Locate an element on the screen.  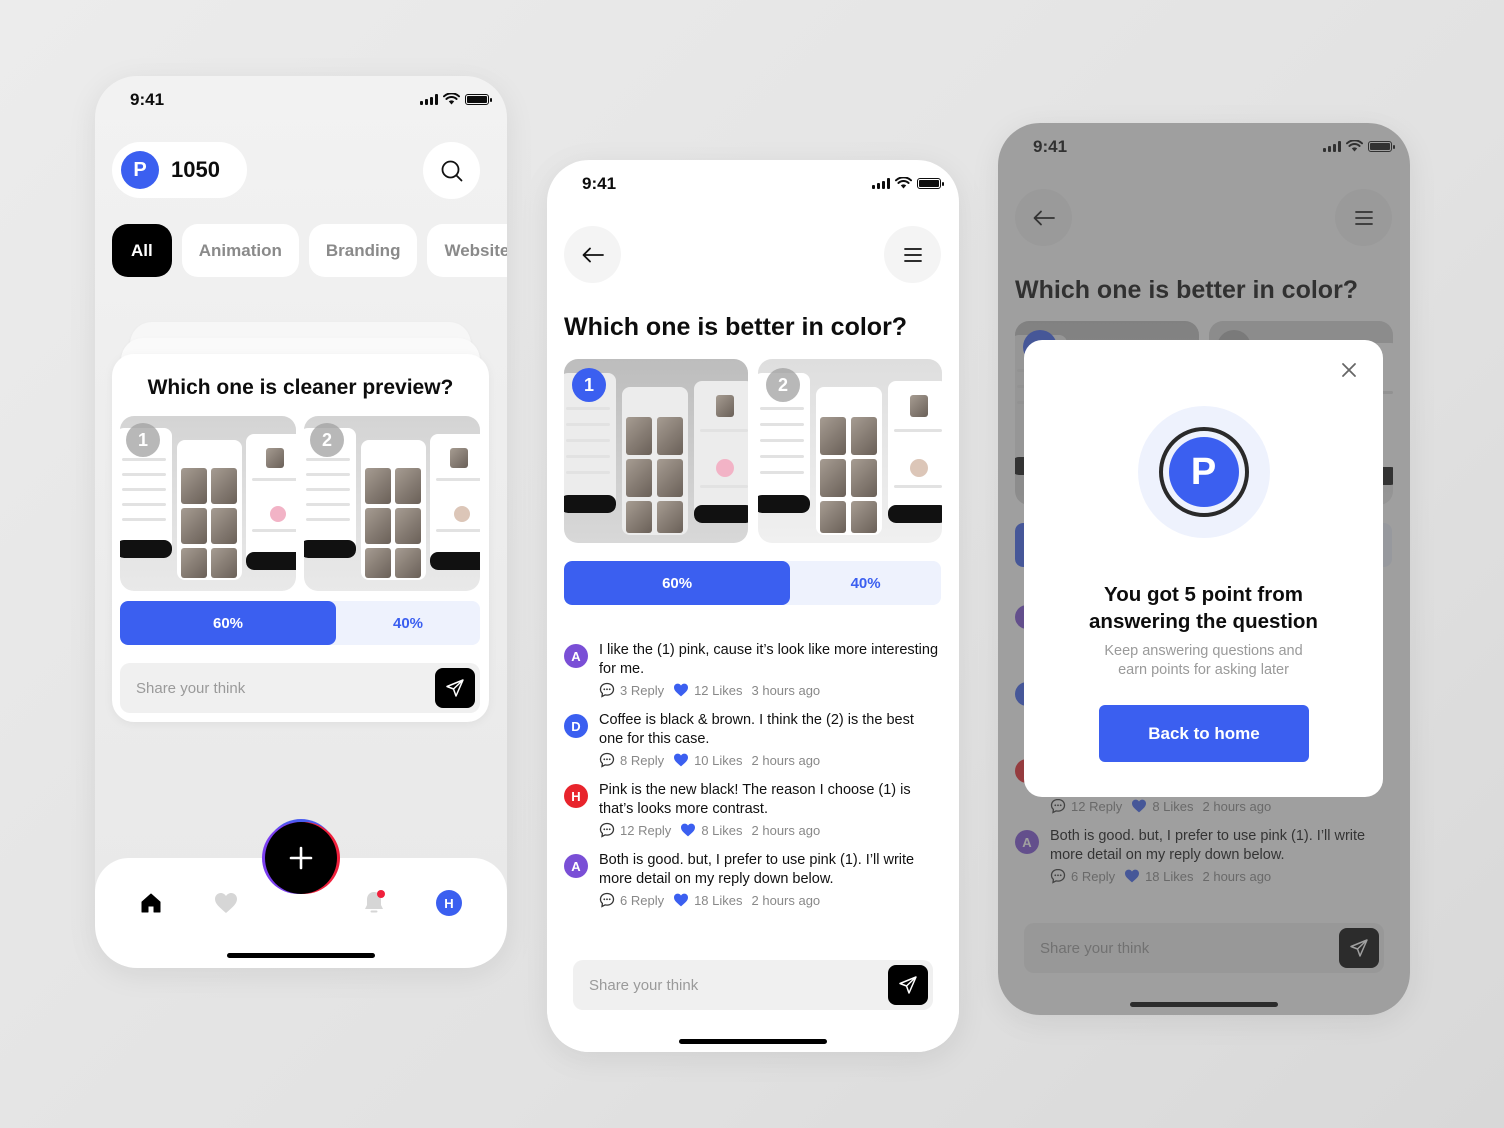
like-button: 18 Likes is located at coordinates (708, 900).